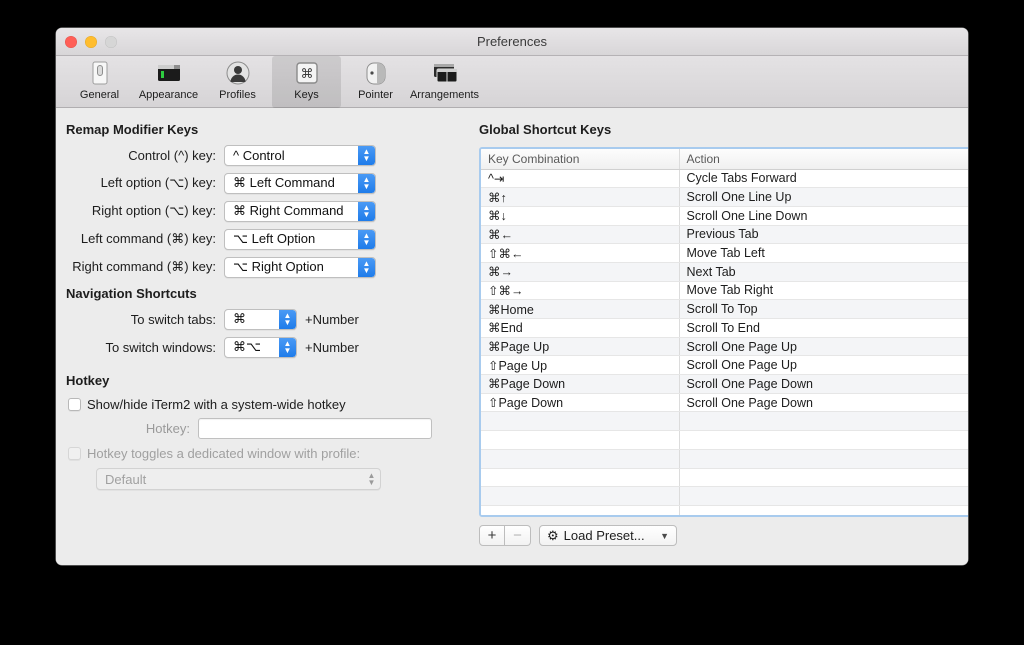  I want to click on column-header-key-combination: Key Combination, so click(580, 159).